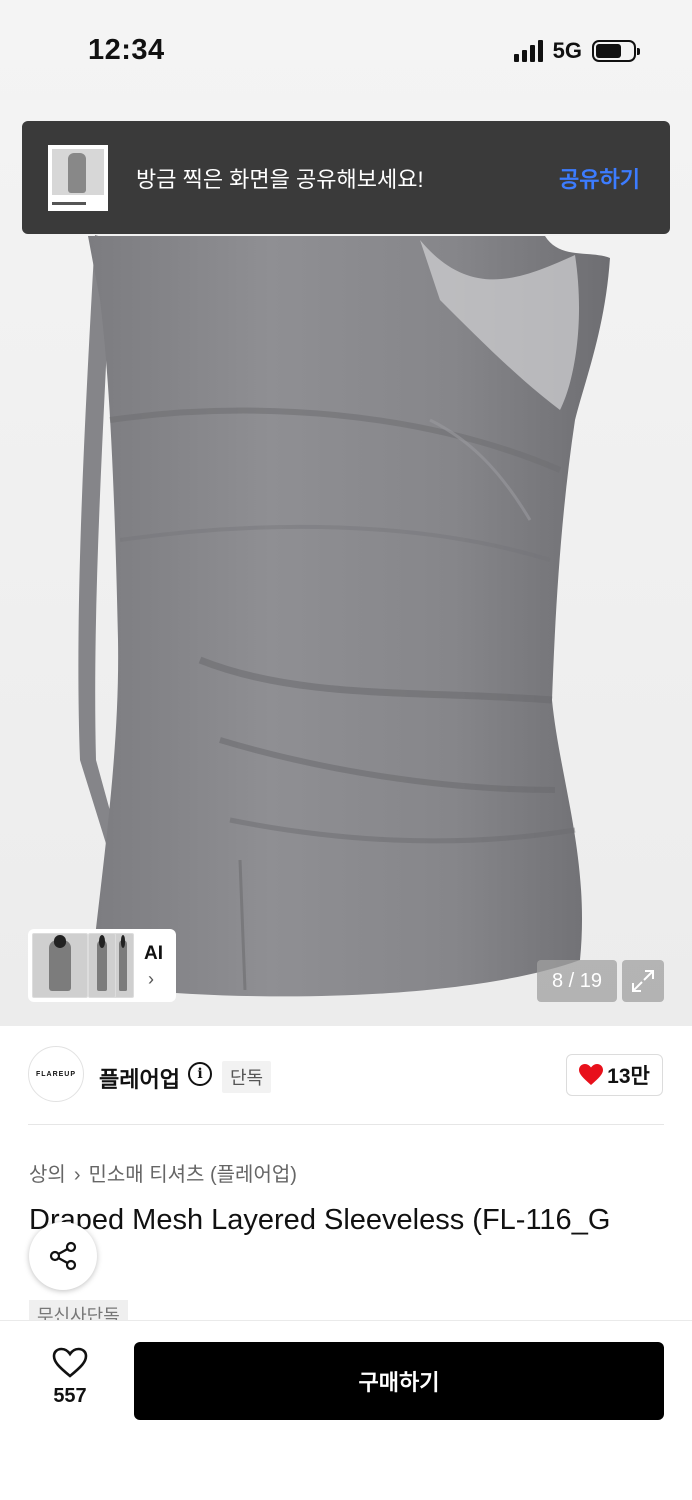  Describe the element at coordinates (63, 1256) in the screenshot. I see `share-icon` at that location.